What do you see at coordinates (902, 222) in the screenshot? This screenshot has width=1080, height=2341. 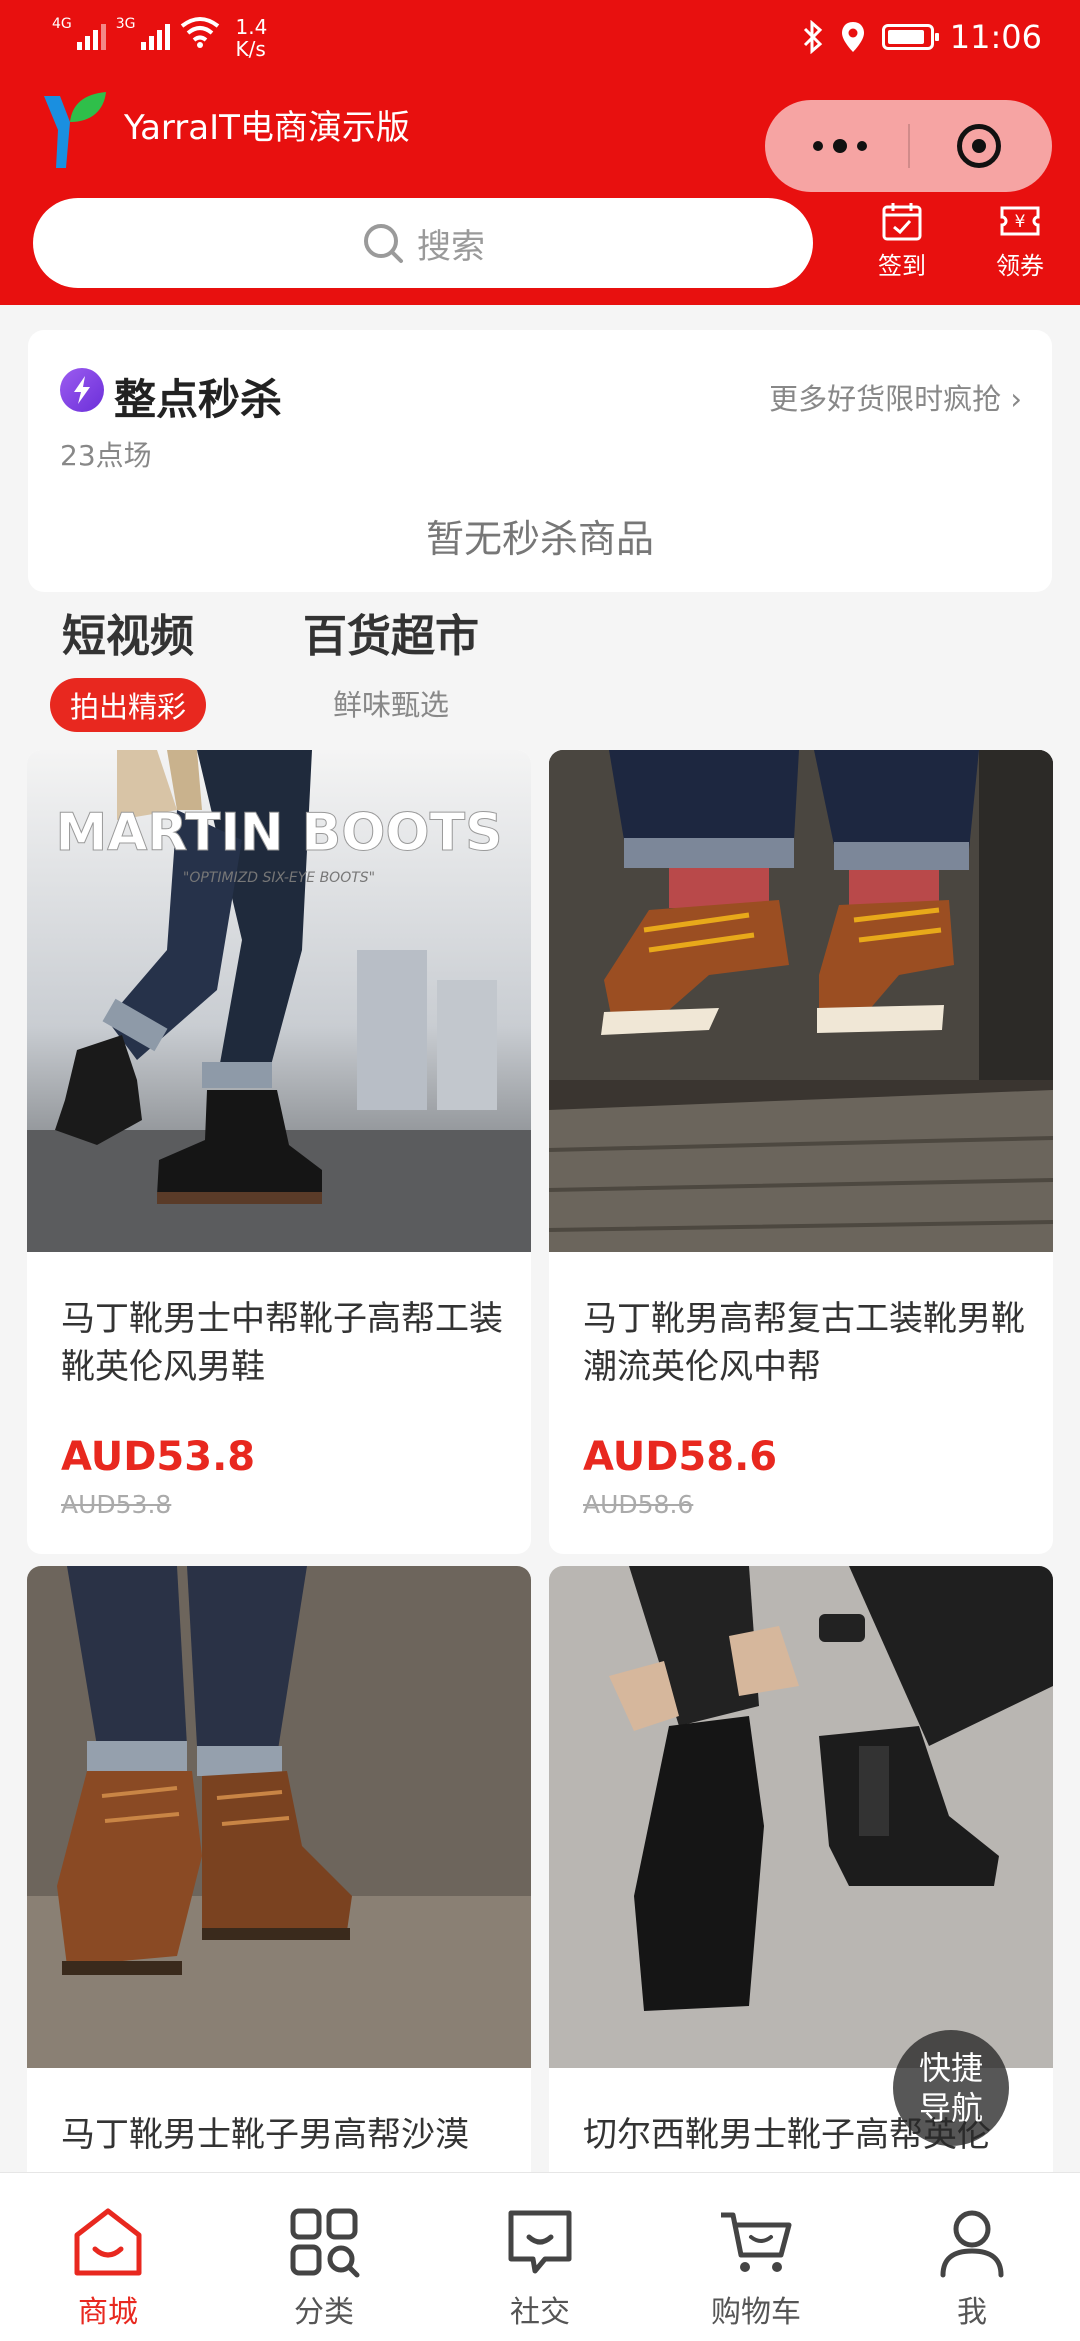 I see `calendar-check-icon` at bounding box center [902, 222].